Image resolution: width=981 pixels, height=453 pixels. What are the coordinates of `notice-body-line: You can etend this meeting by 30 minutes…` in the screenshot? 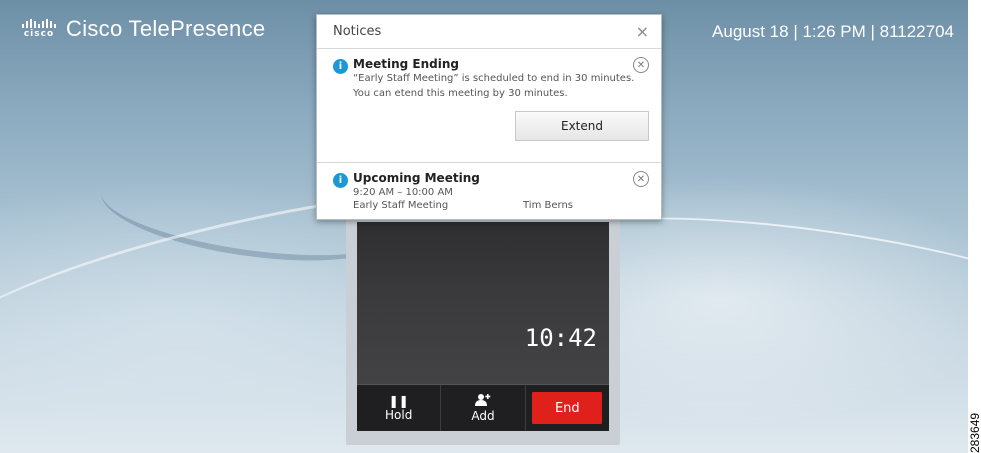 It's located at (460, 93).